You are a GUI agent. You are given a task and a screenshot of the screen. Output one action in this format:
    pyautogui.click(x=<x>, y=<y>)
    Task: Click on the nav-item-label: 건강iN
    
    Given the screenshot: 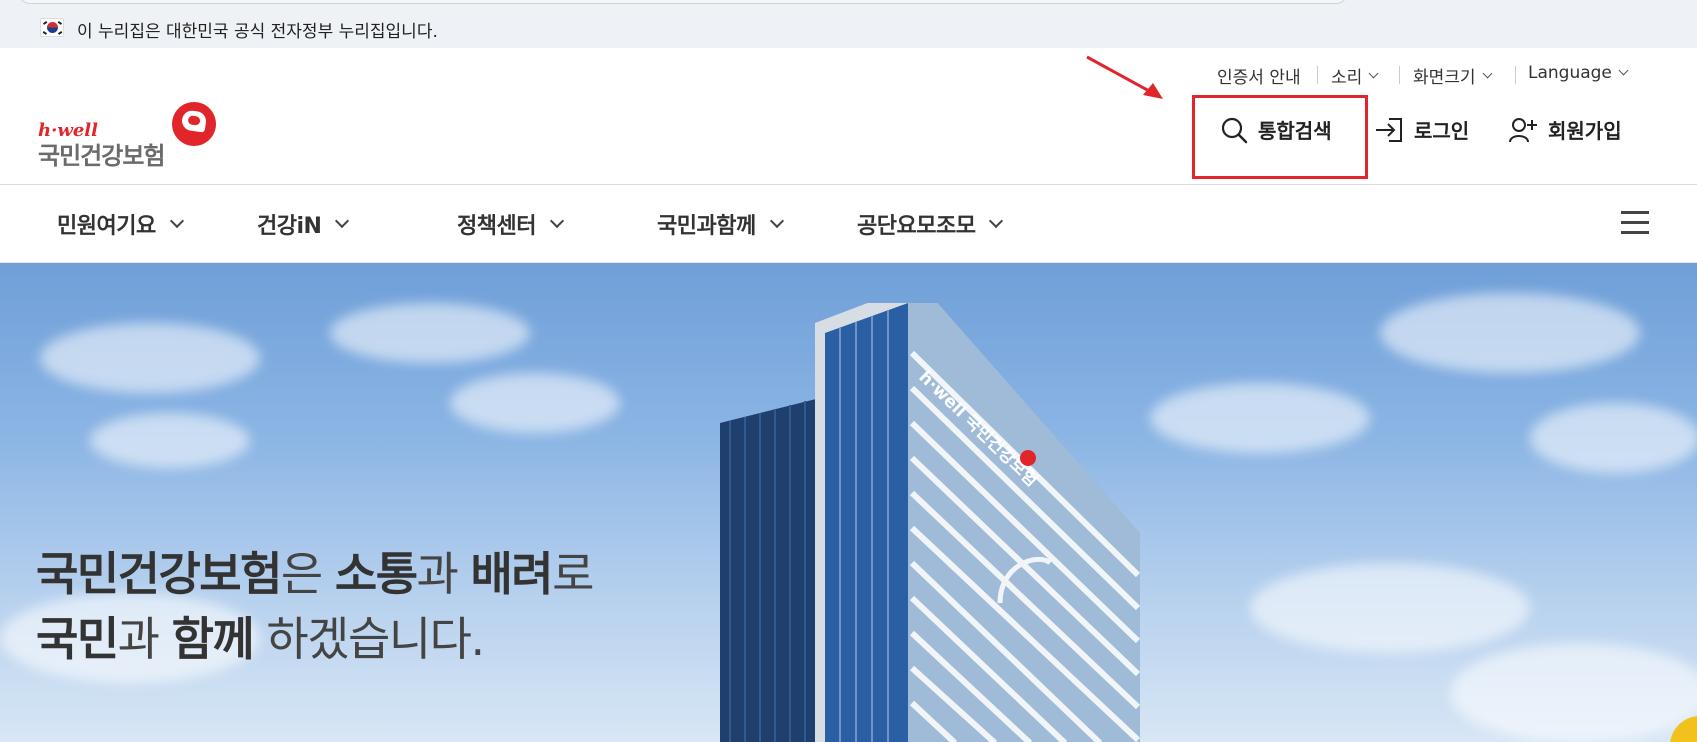 What is the action you would take?
    pyautogui.click(x=289, y=226)
    